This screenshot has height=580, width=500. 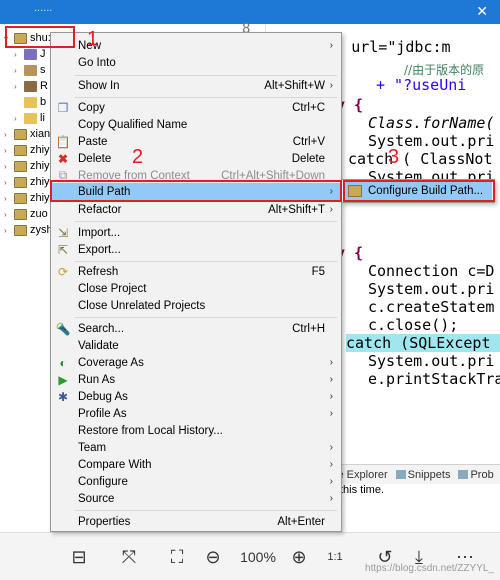 What do you see at coordinates (196, 379) in the screenshot?
I see `menu-item-run-as: ▶ Run As ›` at bounding box center [196, 379].